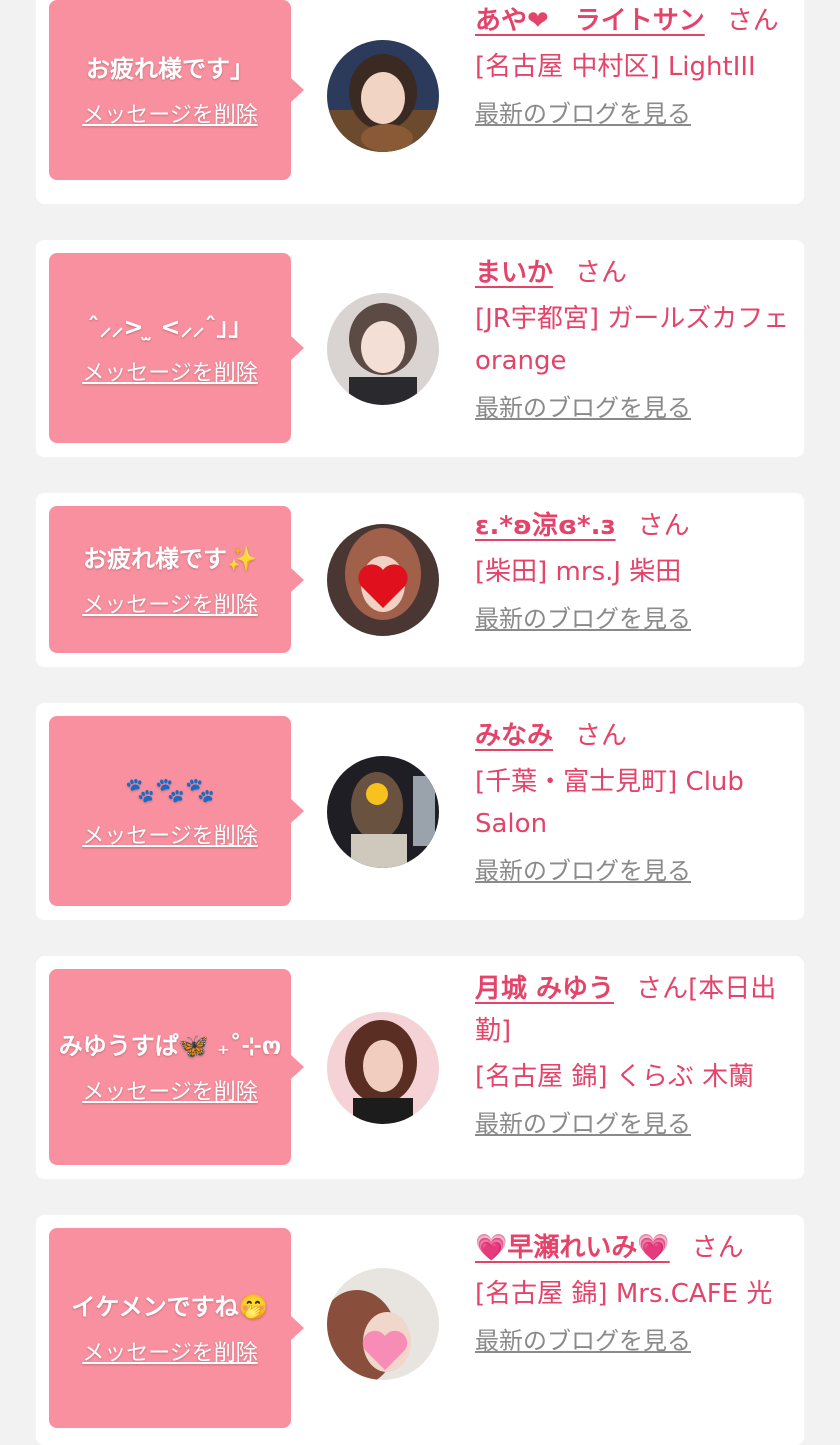 The height and width of the screenshot is (1445, 840). Describe the element at coordinates (615, 1077) in the screenshot. I see `shop-info: [名古屋 錦] くらぶ 木蘭` at that location.